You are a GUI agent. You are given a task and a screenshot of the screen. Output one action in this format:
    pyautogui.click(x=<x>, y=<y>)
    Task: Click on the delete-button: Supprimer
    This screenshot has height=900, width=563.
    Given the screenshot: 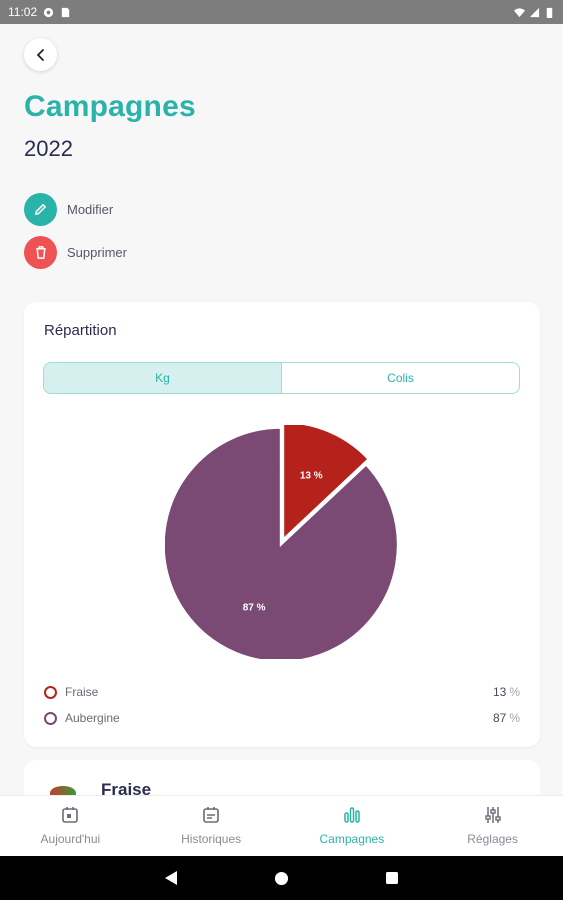 What is the action you would take?
    pyautogui.click(x=75, y=252)
    